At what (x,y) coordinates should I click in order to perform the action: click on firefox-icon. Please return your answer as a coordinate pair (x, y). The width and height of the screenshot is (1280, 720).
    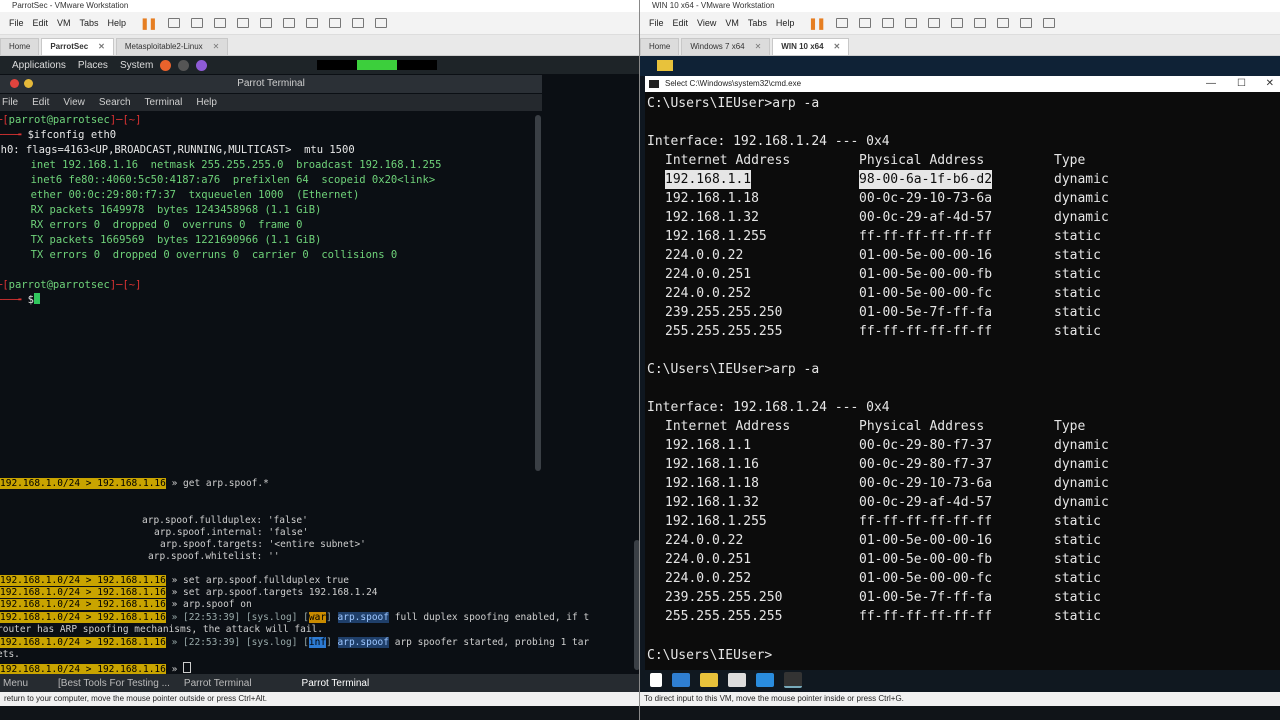
    Looking at the image, I should click on (166, 65).